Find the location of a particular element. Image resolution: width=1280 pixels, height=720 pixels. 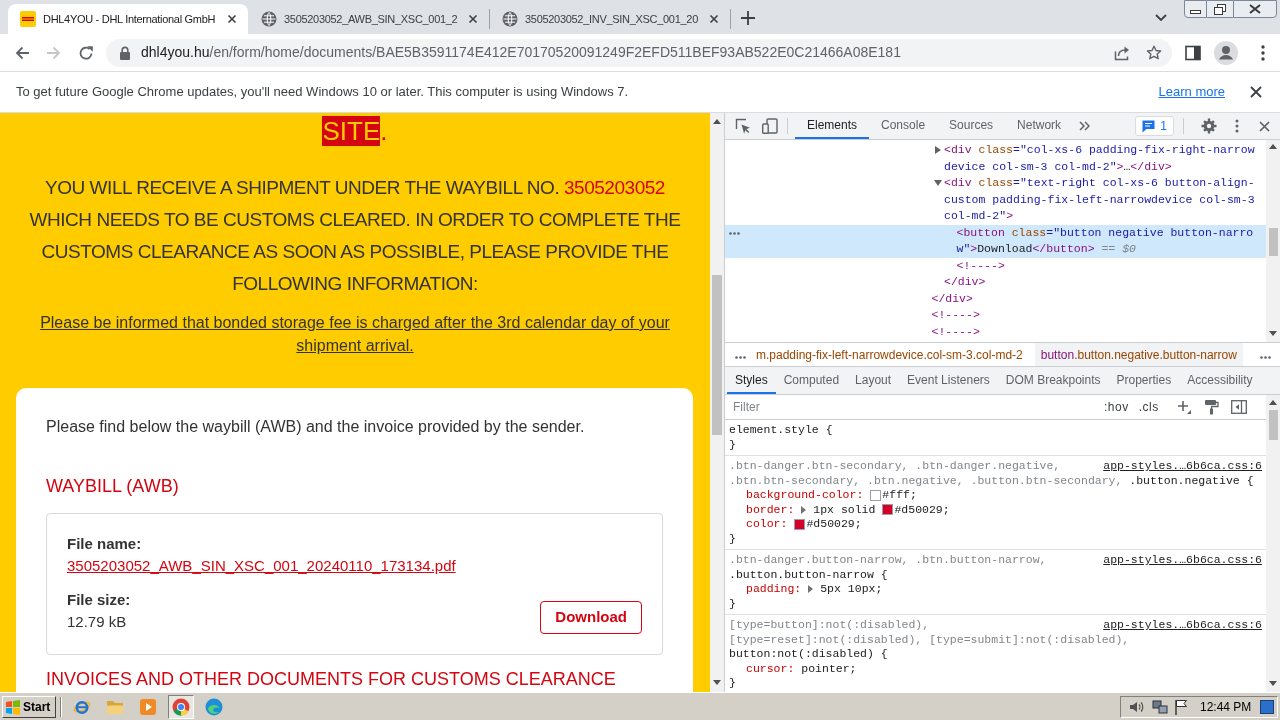

show-desktop-icon is located at coordinates (1267, 706).